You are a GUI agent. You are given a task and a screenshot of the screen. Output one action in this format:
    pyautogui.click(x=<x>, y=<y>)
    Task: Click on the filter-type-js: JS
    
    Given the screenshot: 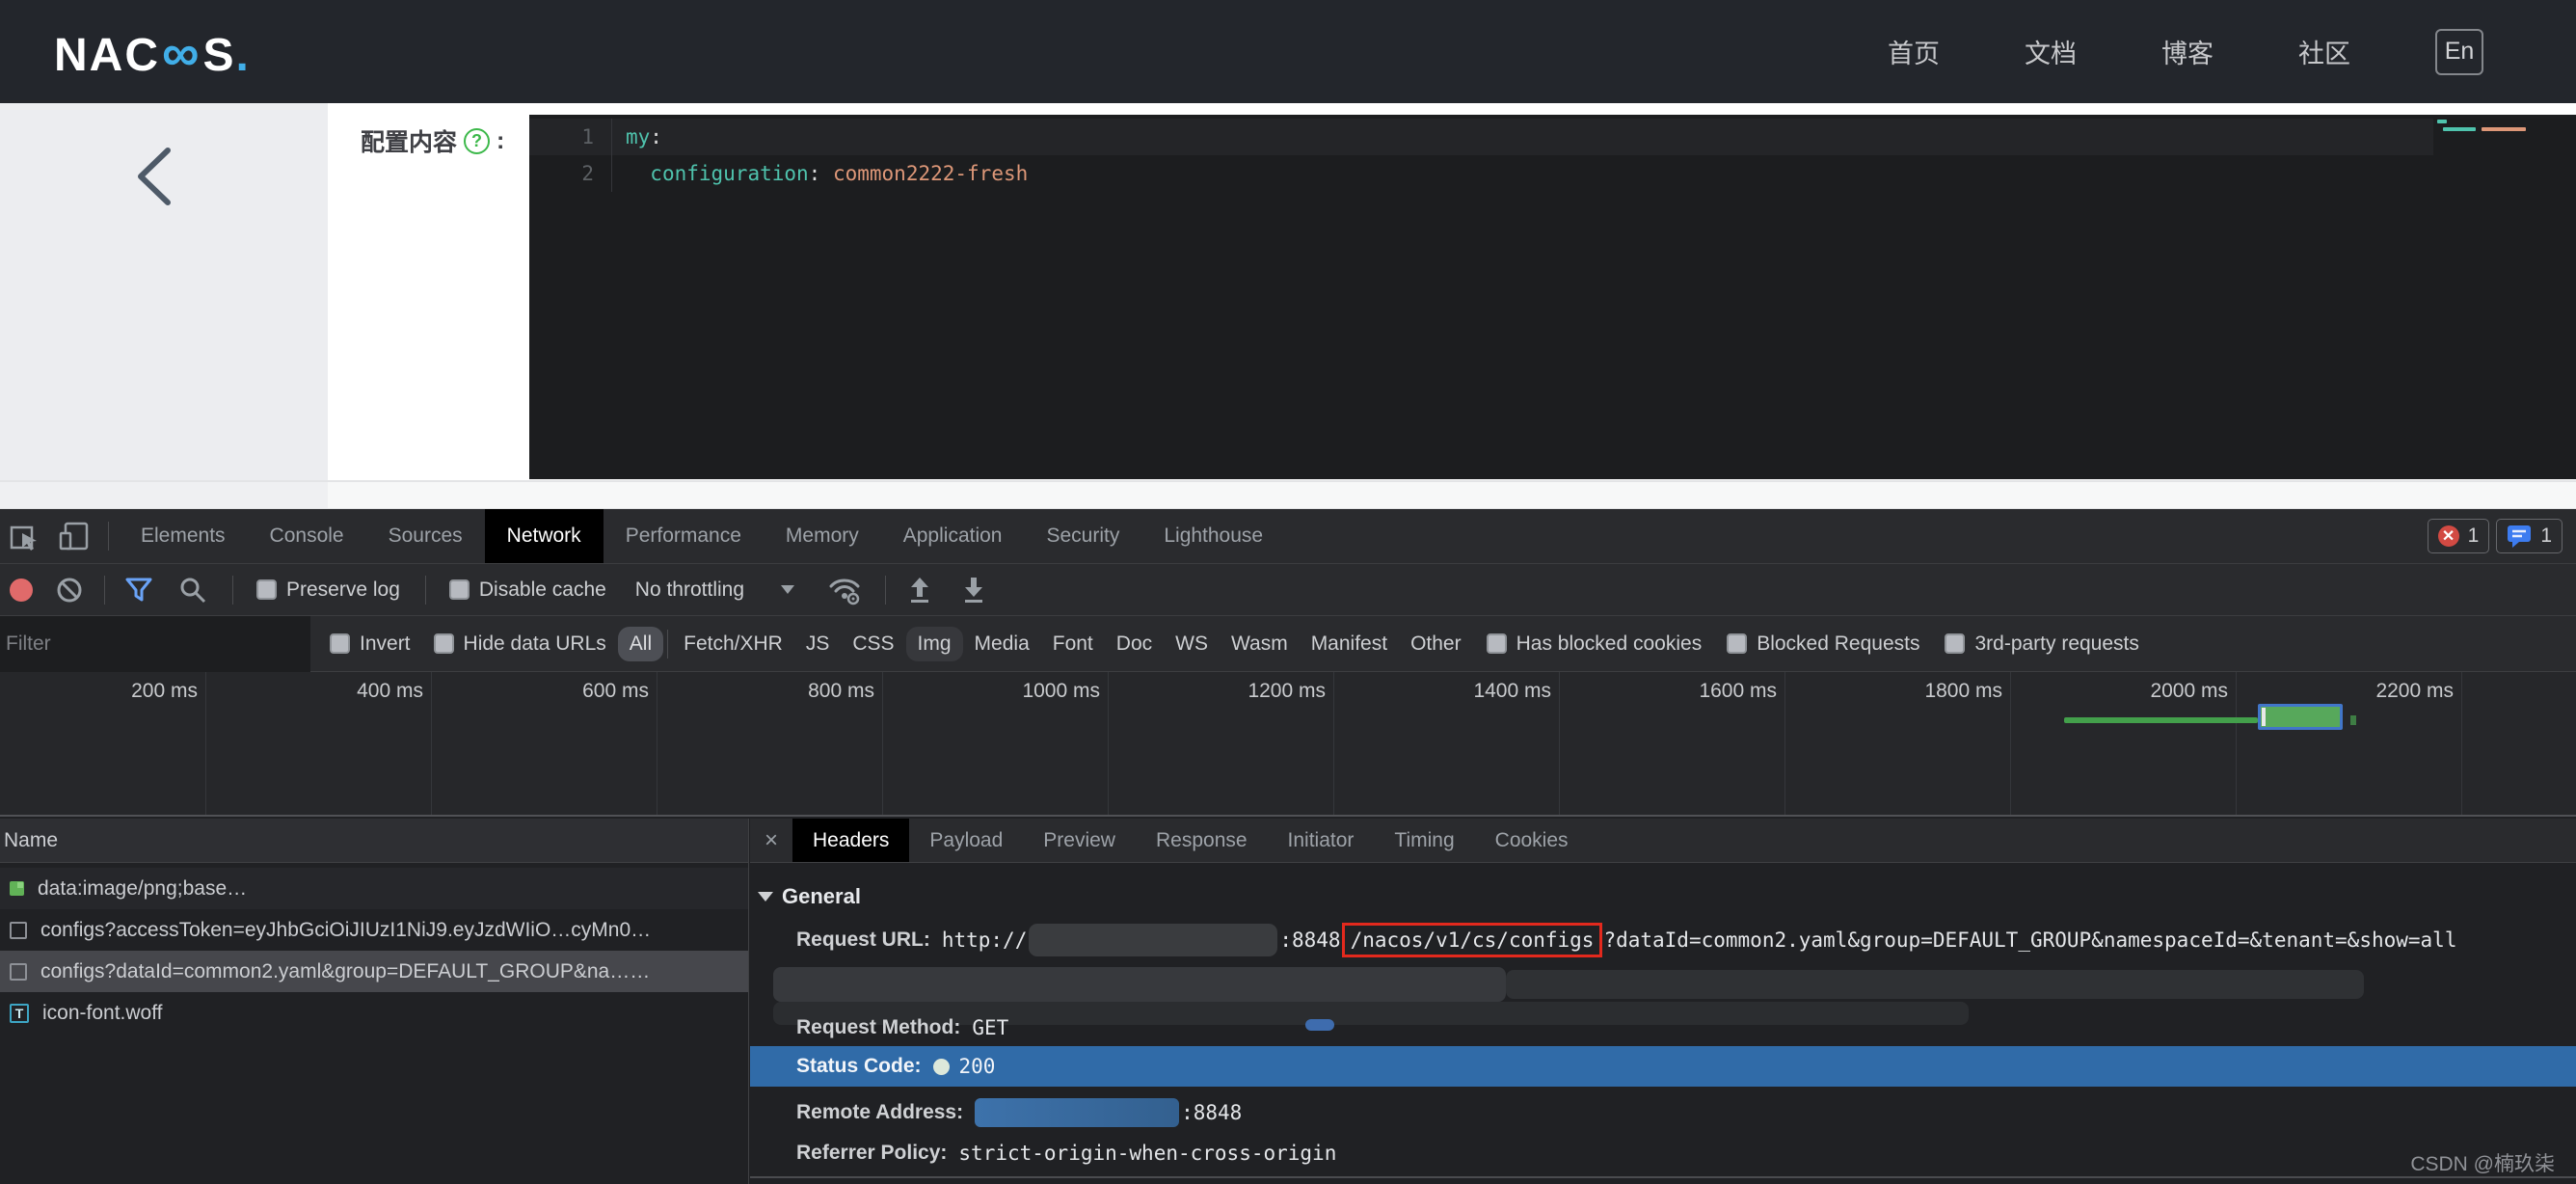 What is the action you would take?
    pyautogui.click(x=818, y=644)
    